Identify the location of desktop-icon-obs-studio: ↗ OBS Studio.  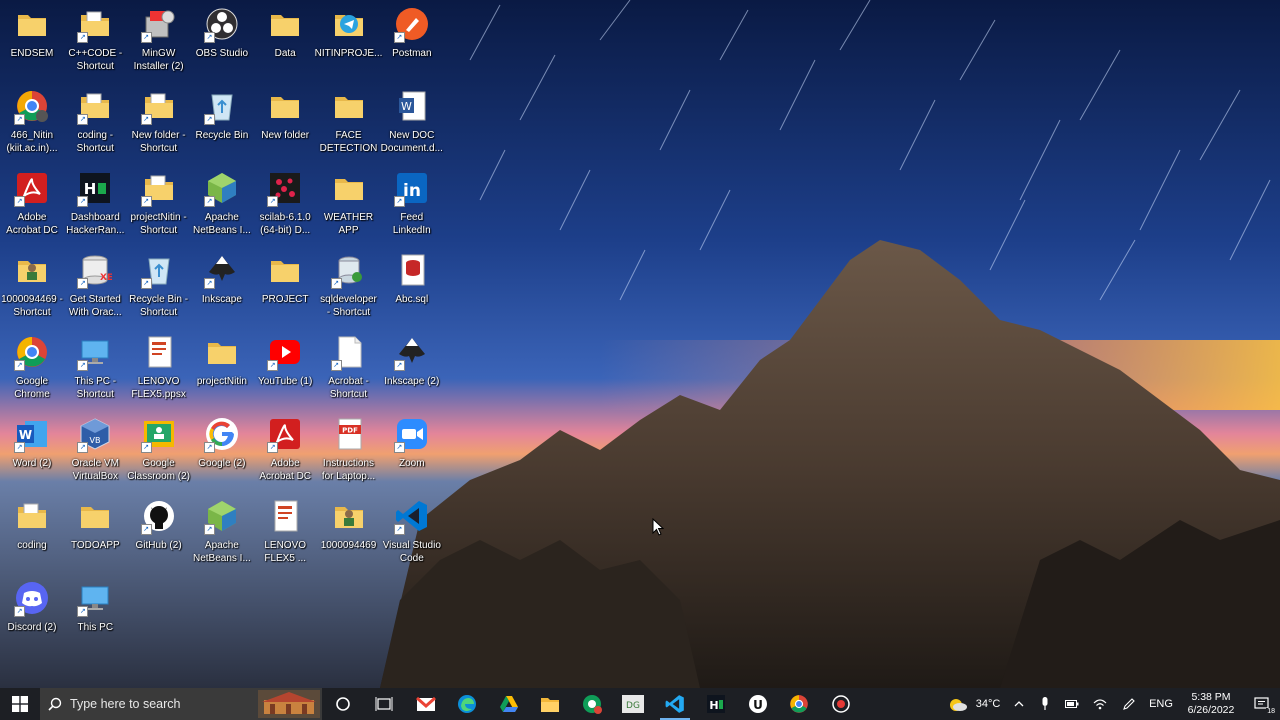
(222, 45).